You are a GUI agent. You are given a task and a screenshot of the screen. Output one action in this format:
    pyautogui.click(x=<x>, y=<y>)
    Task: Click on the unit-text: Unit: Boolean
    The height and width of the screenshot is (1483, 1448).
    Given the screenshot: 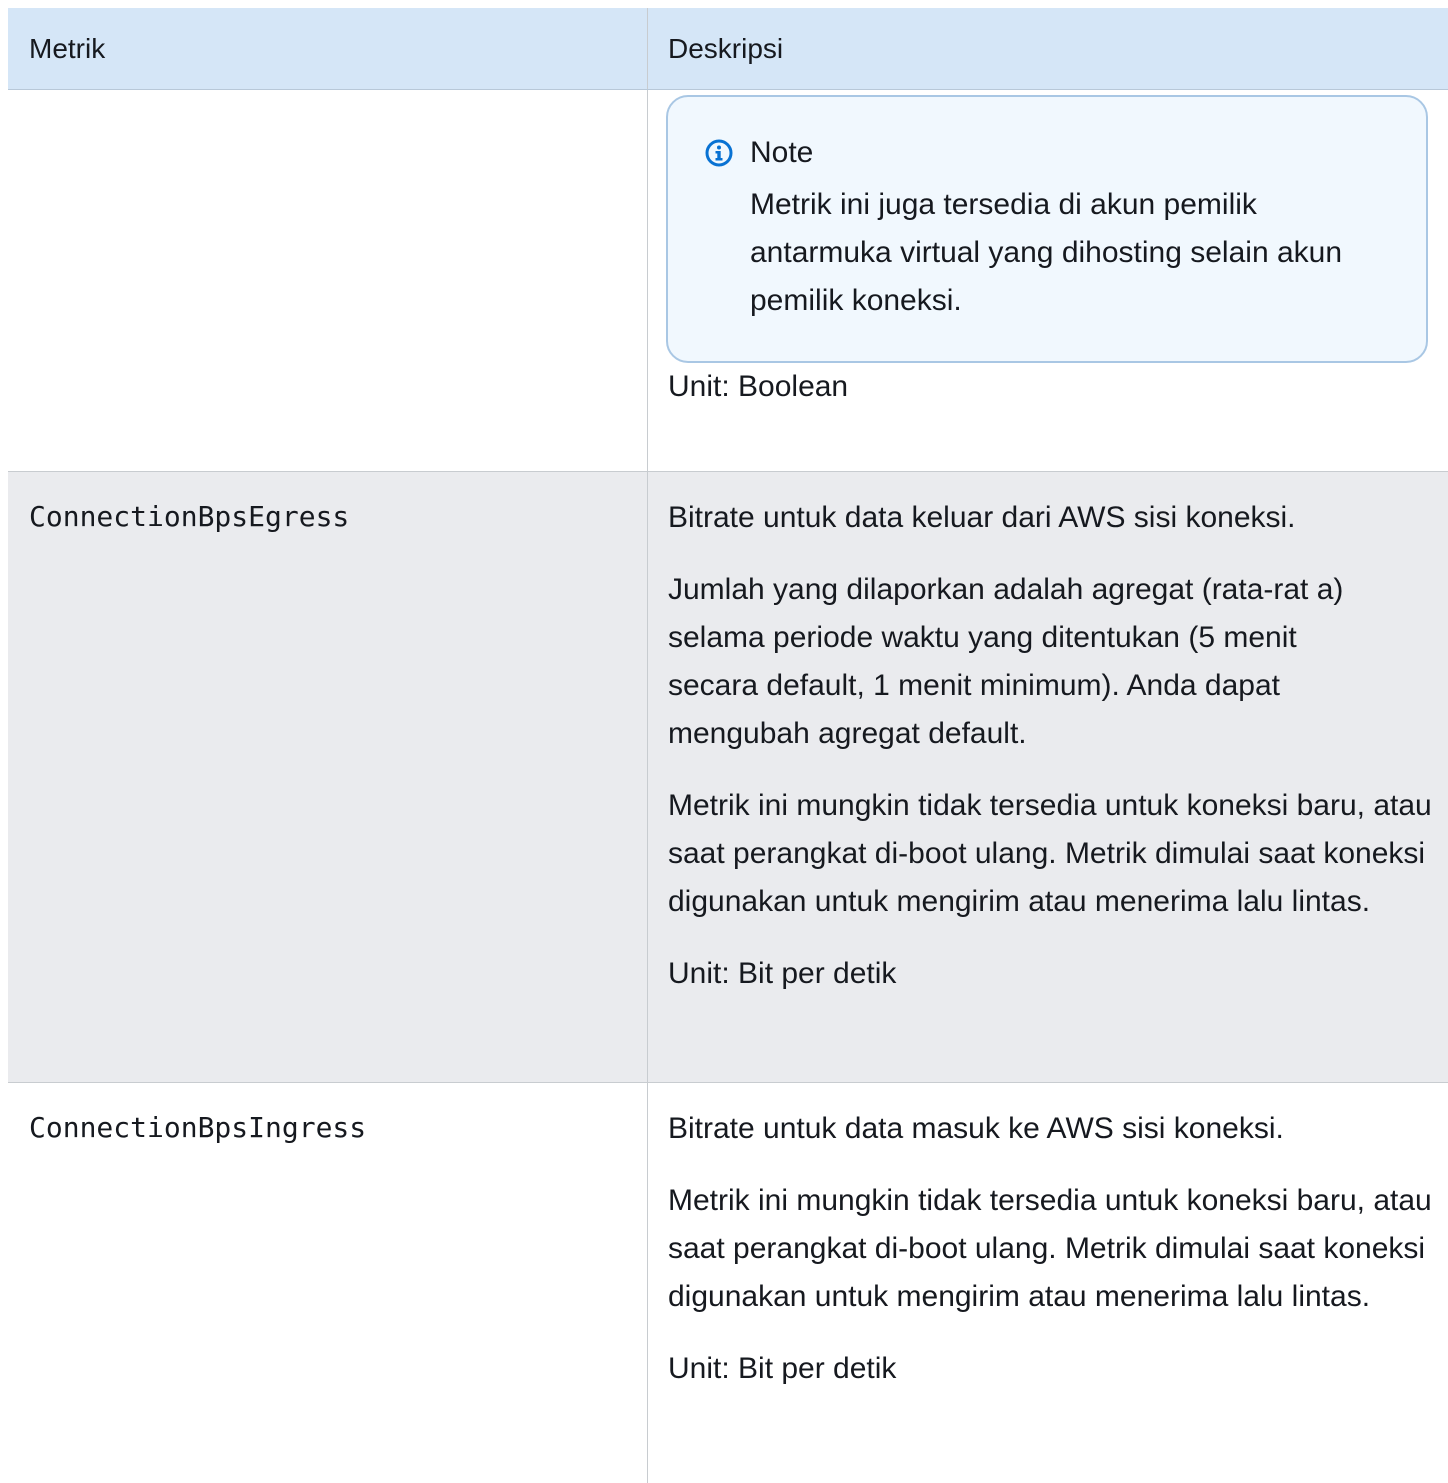 What is the action you would take?
    pyautogui.click(x=758, y=386)
    